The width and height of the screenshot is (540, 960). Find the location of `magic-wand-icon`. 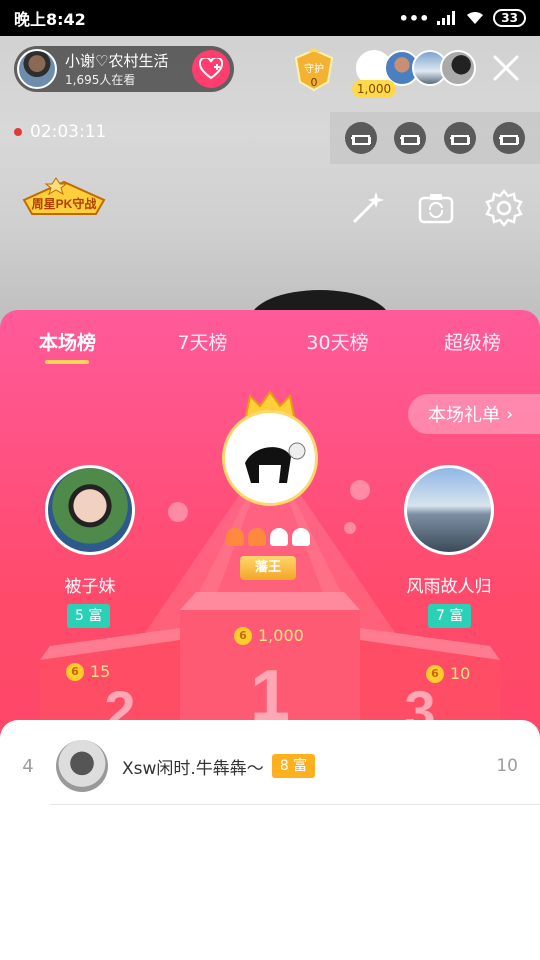

magic-wand-icon is located at coordinates (368, 208).